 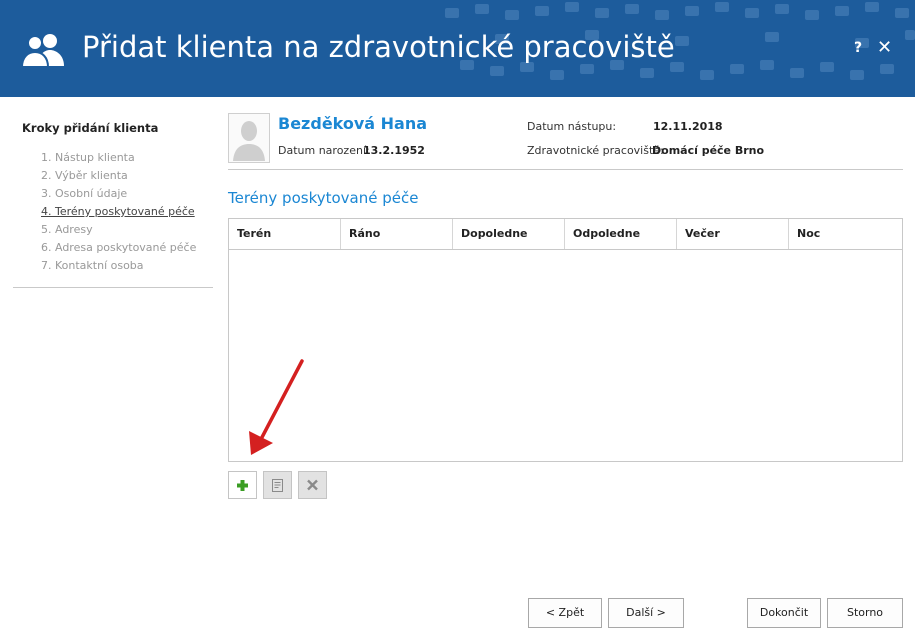 What do you see at coordinates (621, 234) in the screenshot?
I see `column-header-odpoledne: Odpoledne` at bounding box center [621, 234].